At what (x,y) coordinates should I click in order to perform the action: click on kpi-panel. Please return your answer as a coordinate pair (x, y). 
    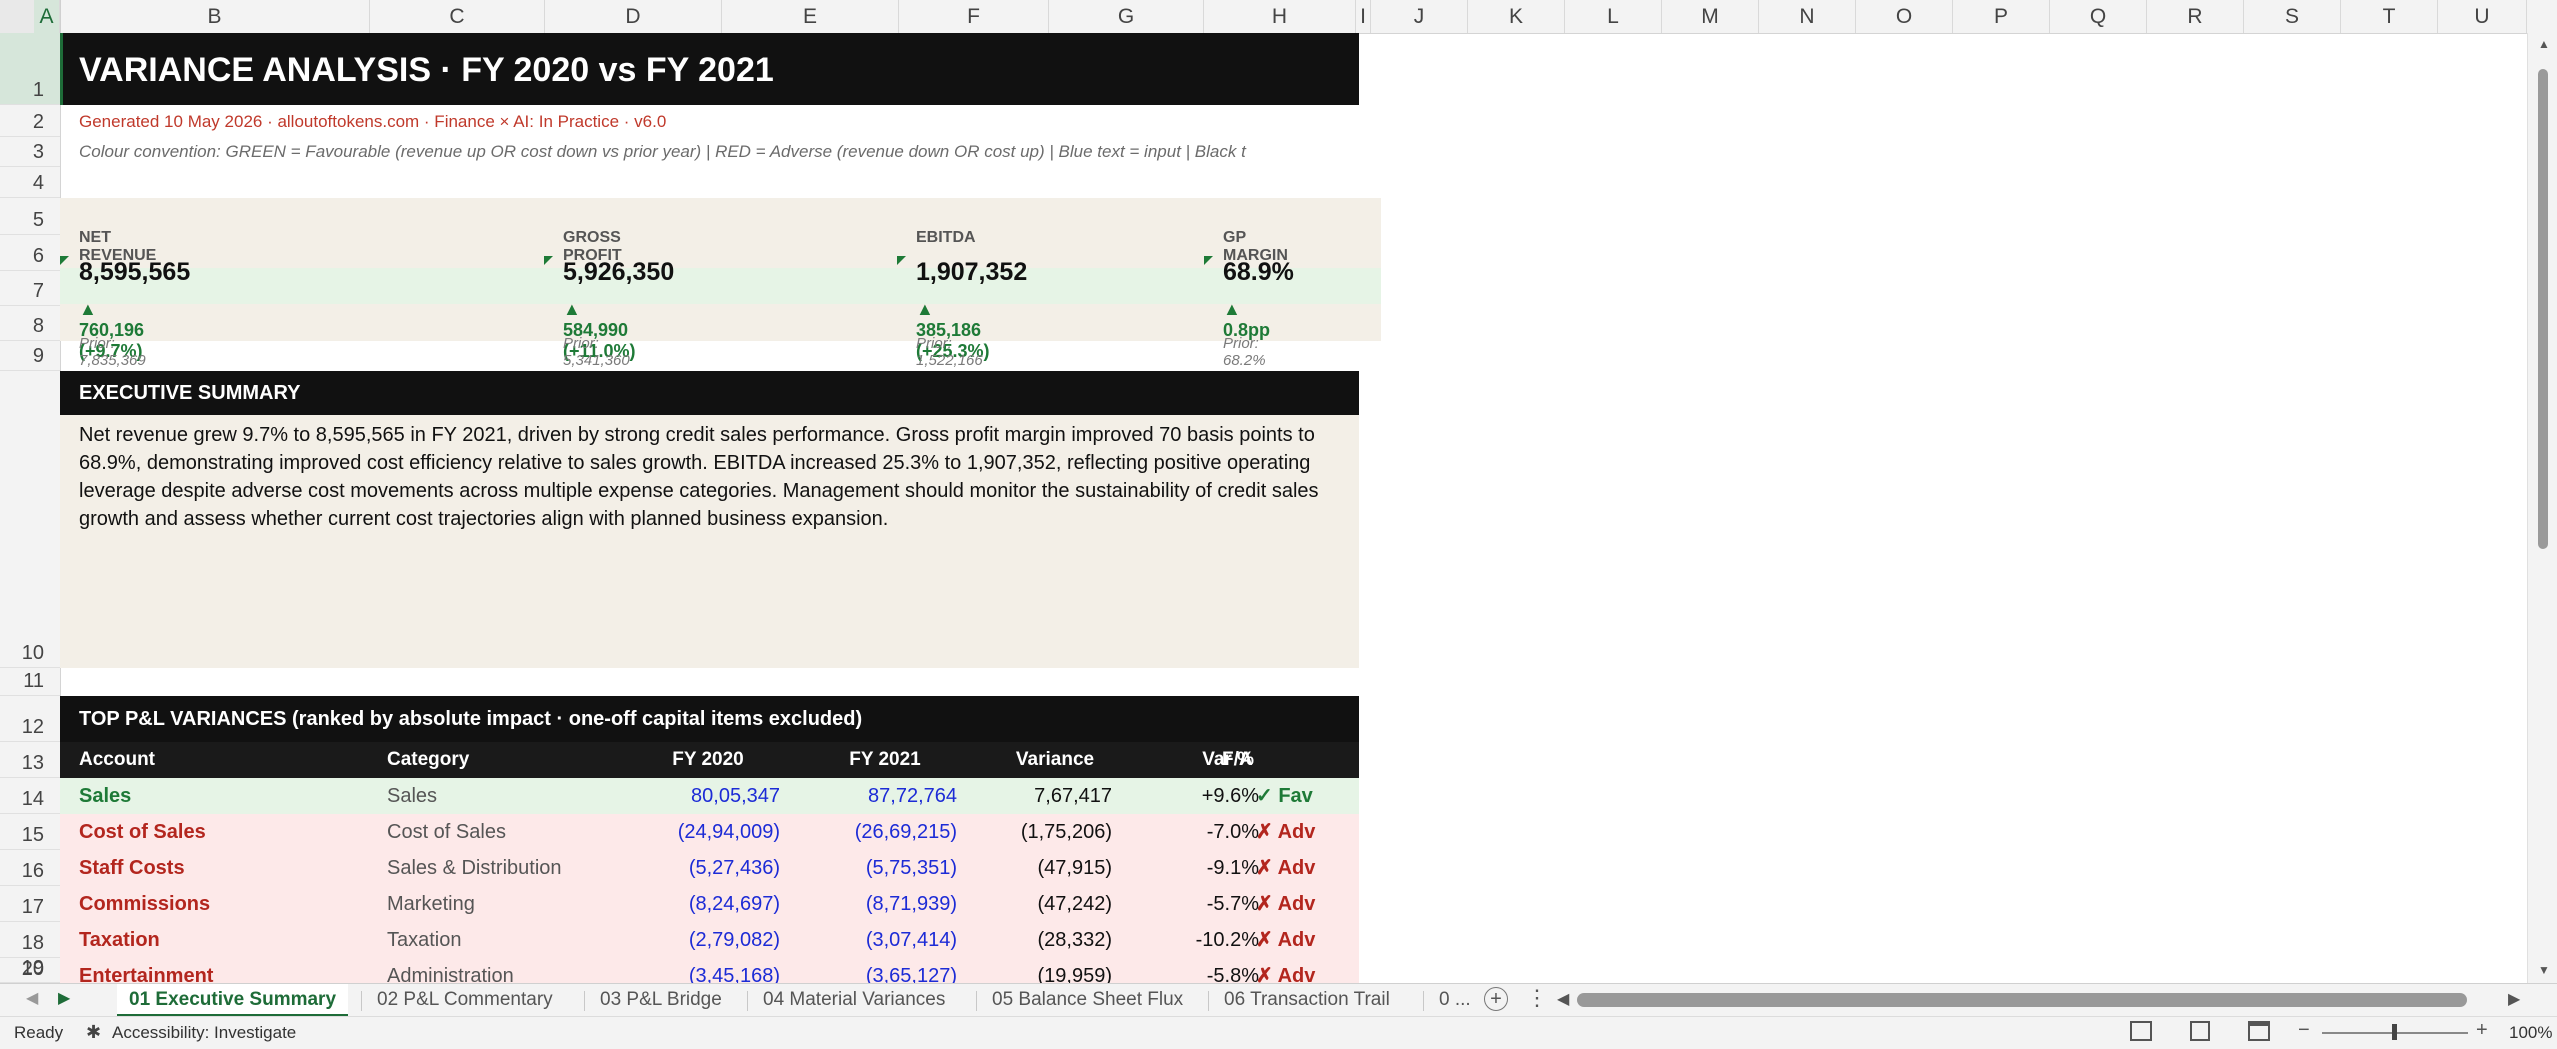
    Looking at the image, I should click on (720, 269).